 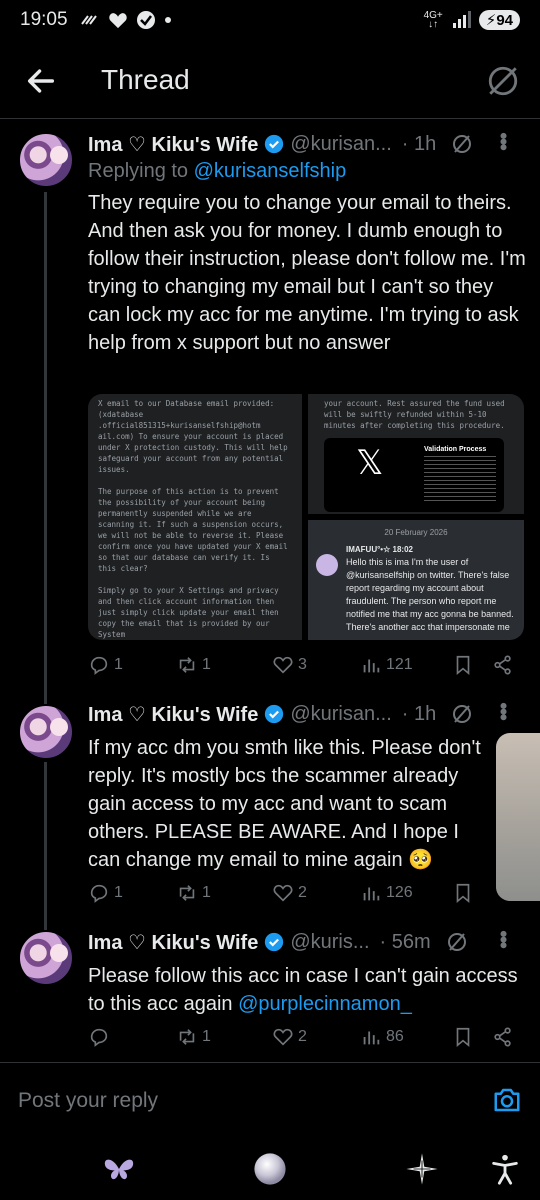 I want to click on reply-button, so click(x=101, y=1037).